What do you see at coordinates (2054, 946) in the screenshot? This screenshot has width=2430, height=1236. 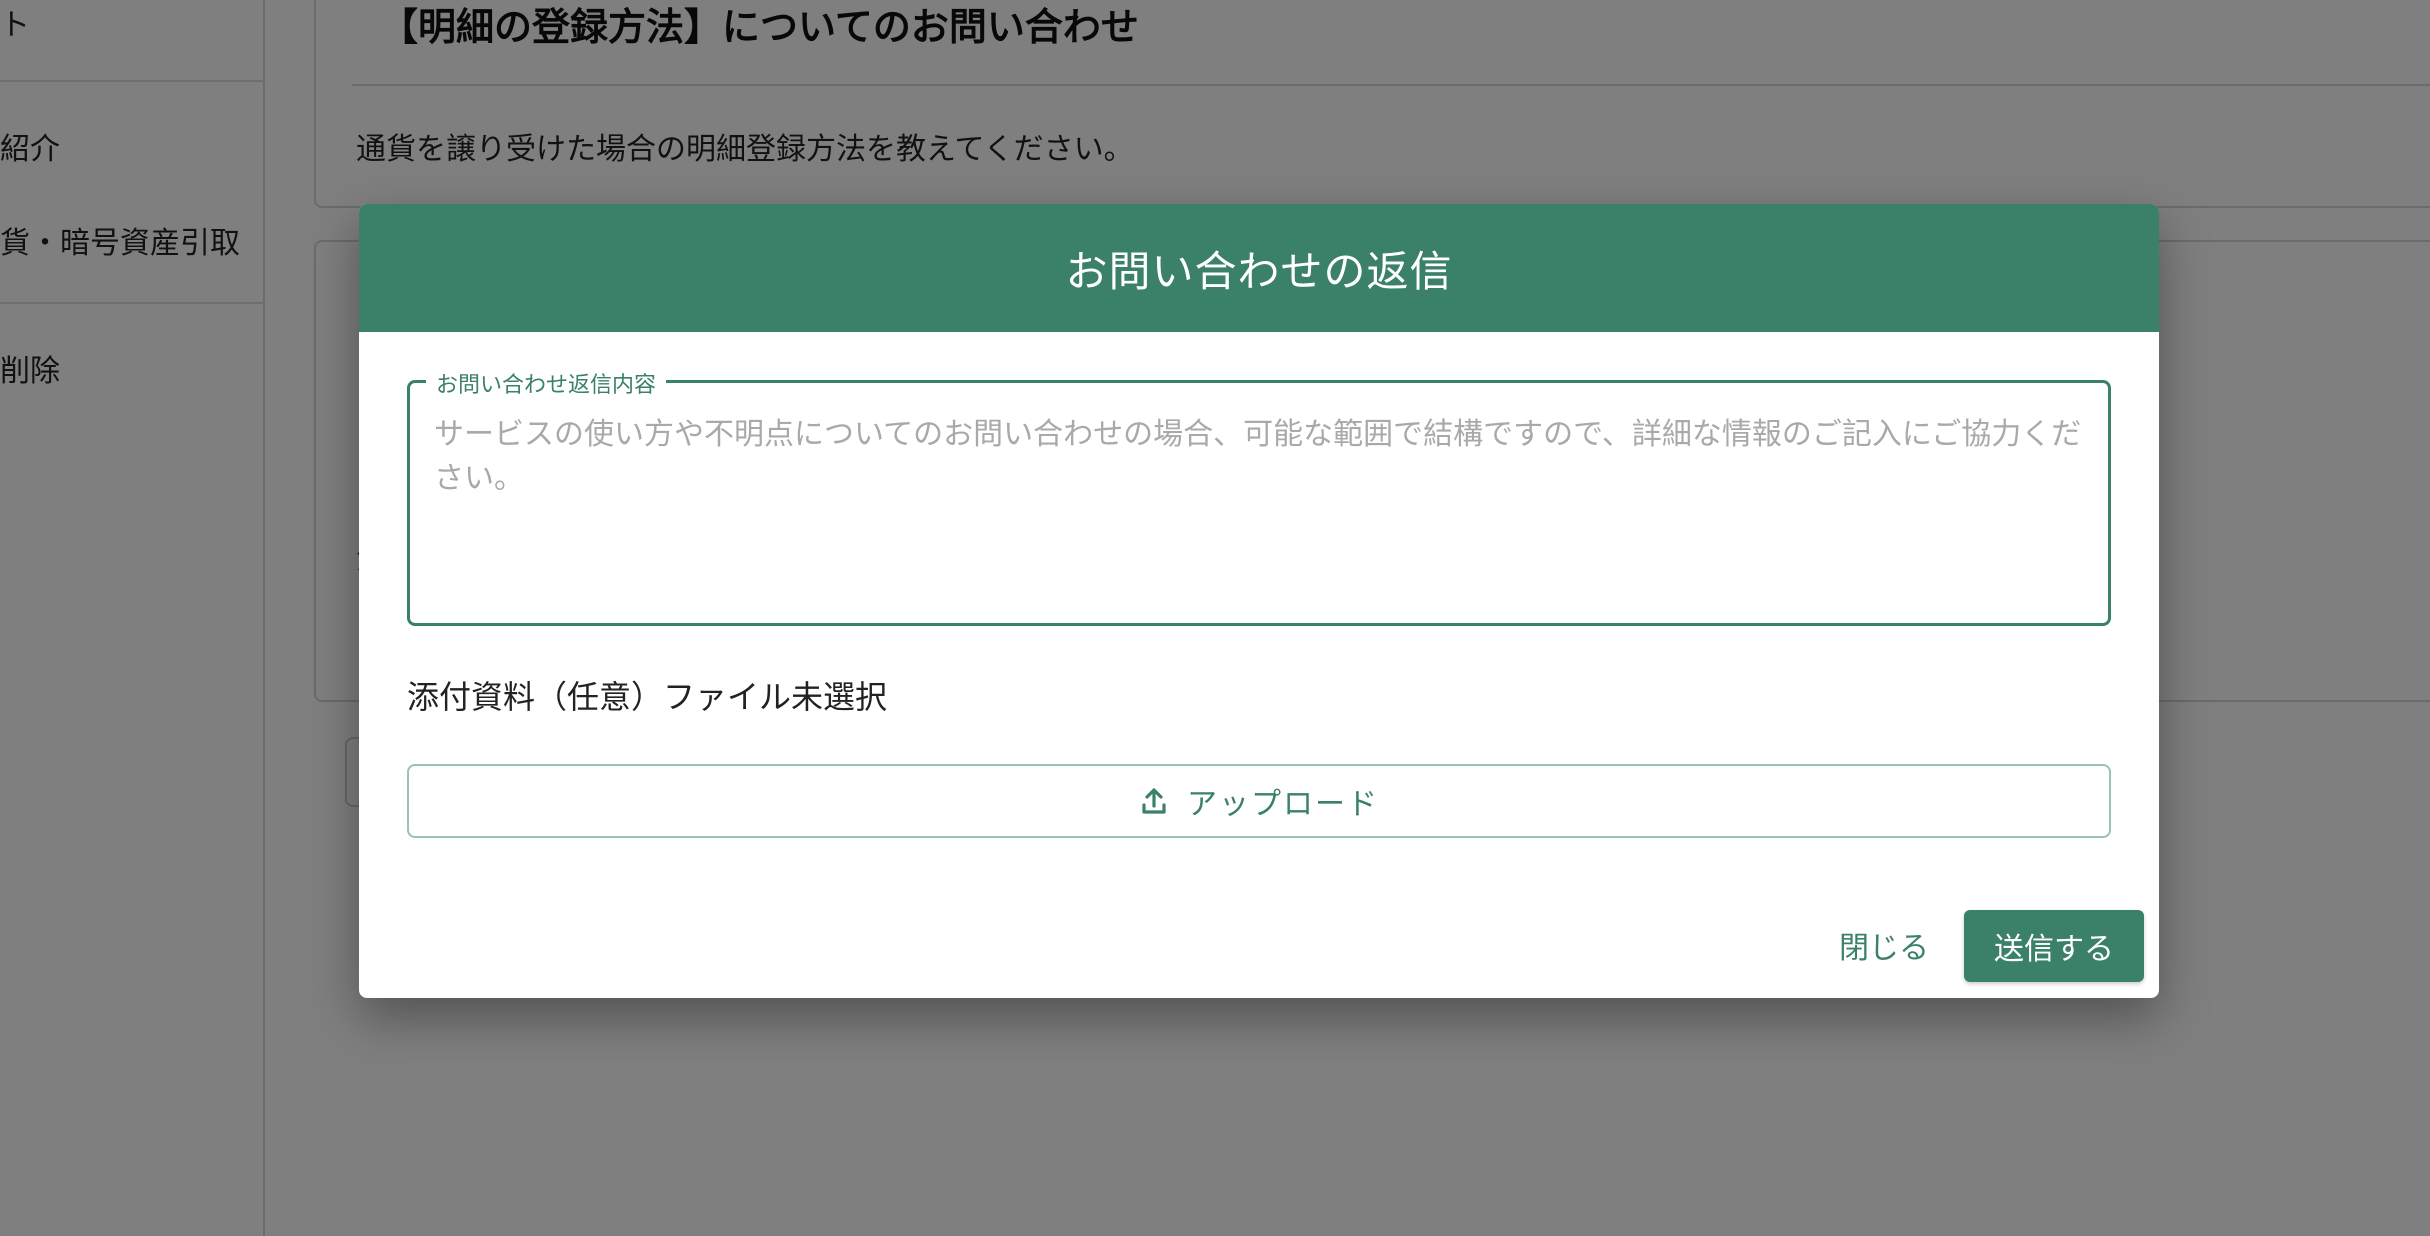 I see `submit-button: 送信する` at bounding box center [2054, 946].